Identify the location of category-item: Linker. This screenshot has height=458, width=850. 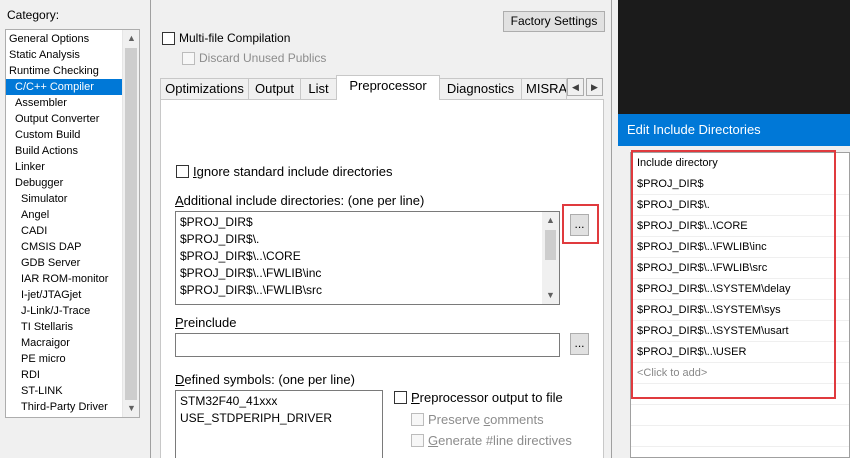
(64, 167).